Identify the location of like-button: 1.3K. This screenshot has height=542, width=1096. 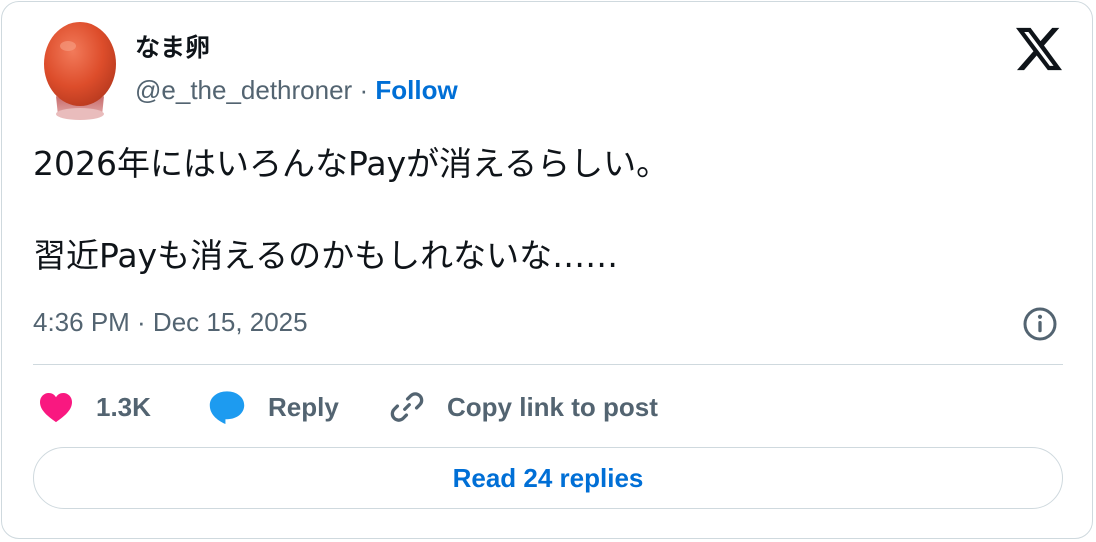
(94, 407).